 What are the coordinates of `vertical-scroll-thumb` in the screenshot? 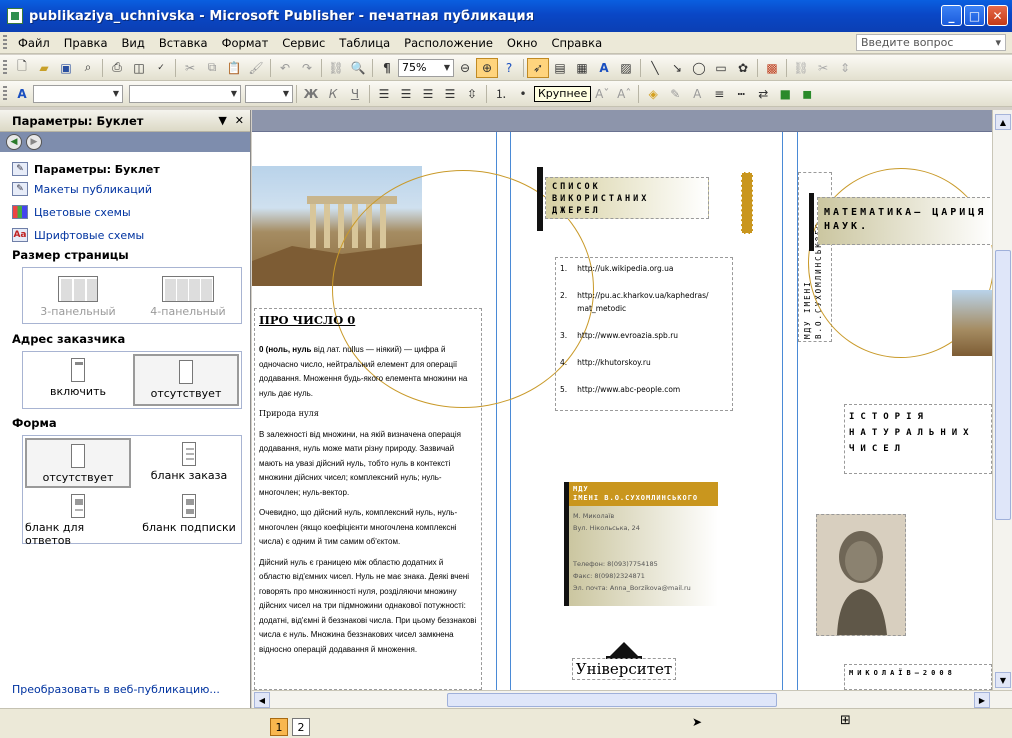 It's located at (1003, 385).